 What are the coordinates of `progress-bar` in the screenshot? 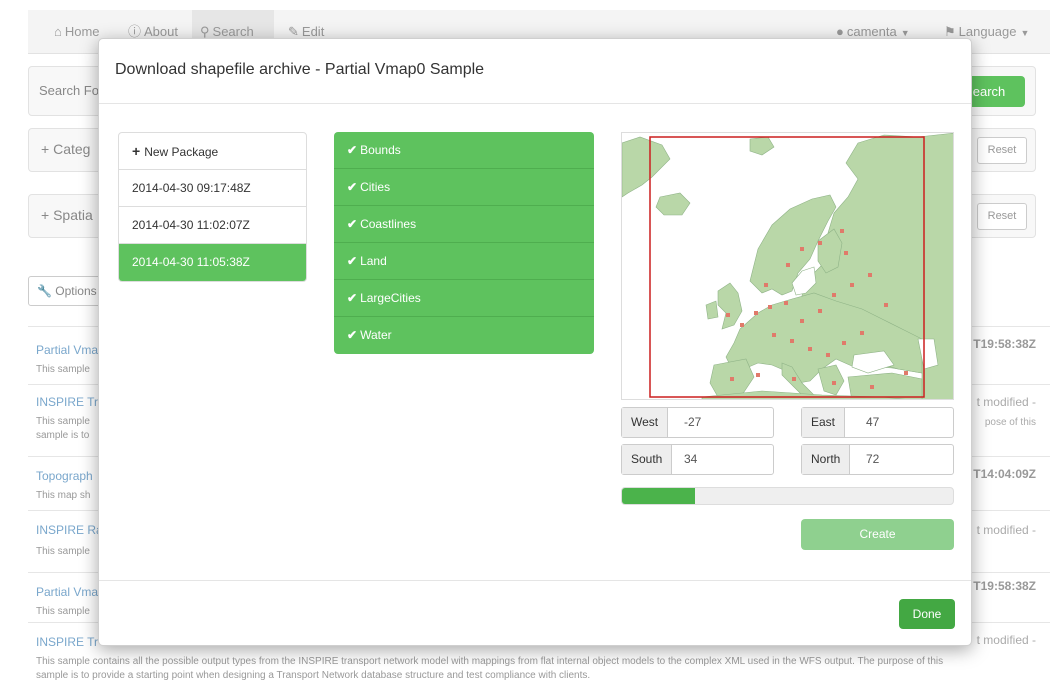 It's located at (787, 496).